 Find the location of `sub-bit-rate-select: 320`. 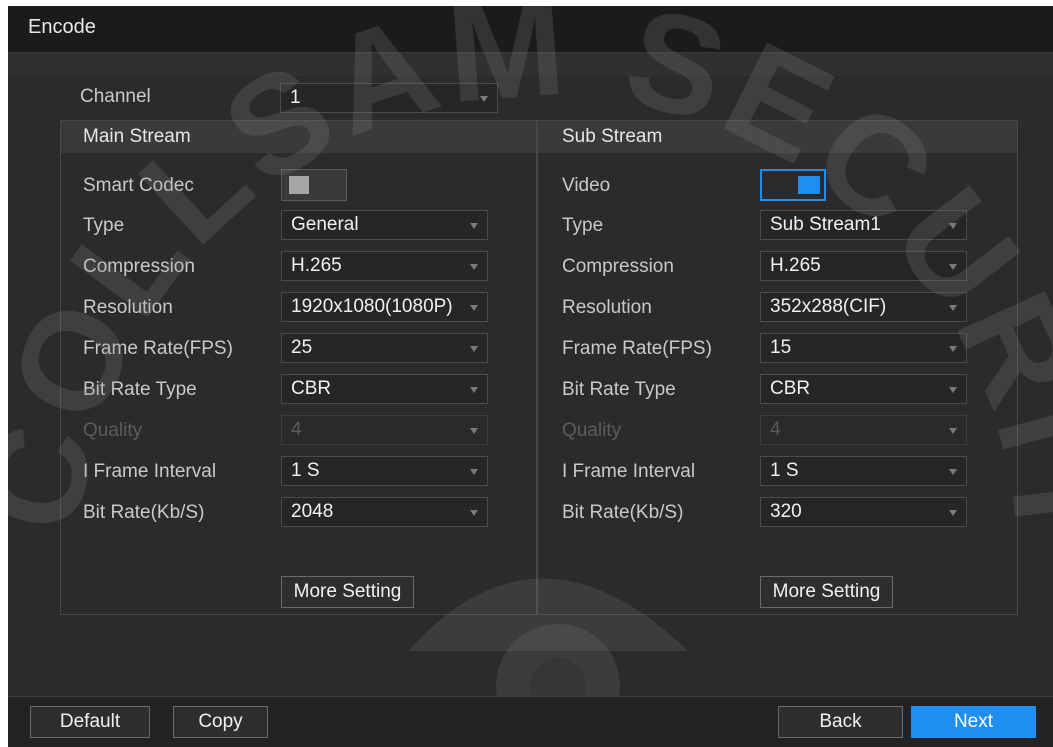

sub-bit-rate-select: 320 is located at coordinates (863, 512).